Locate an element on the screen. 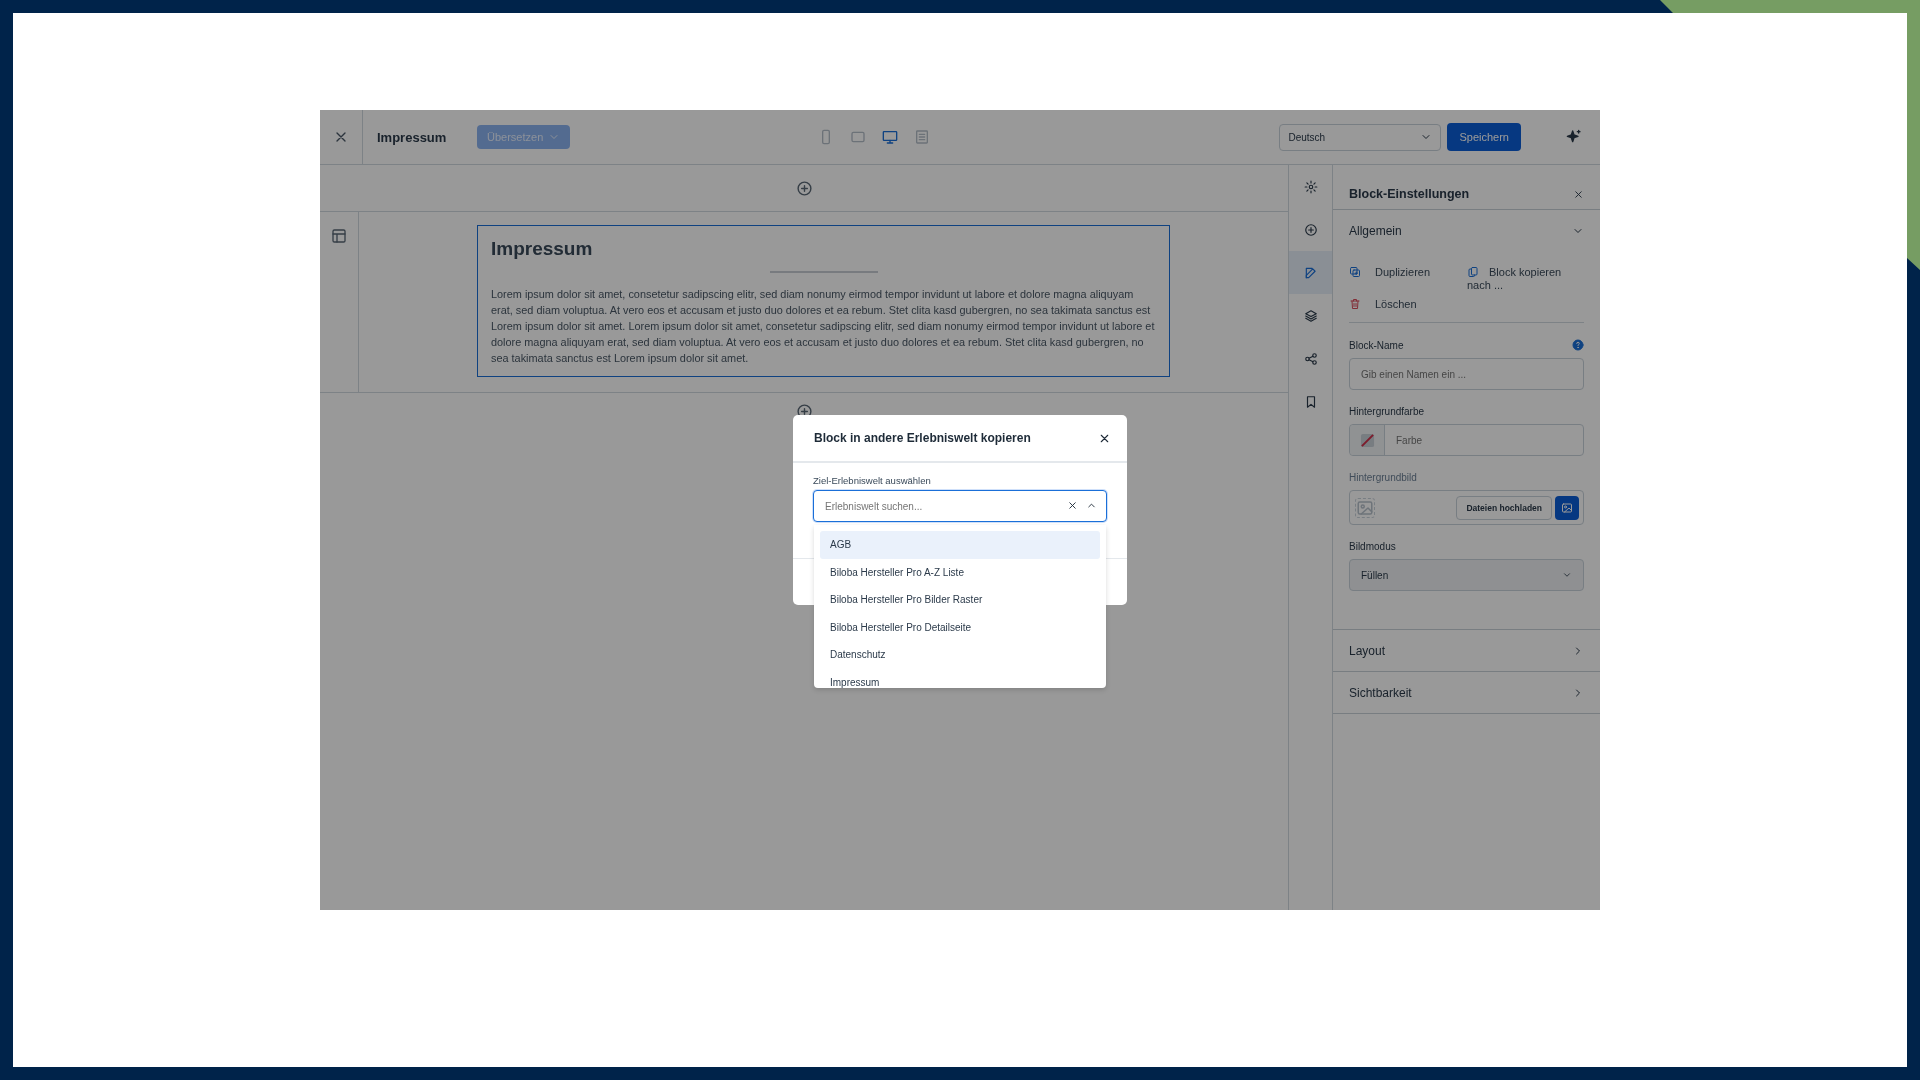  edit-icon is located at coordinates (1310, 272).